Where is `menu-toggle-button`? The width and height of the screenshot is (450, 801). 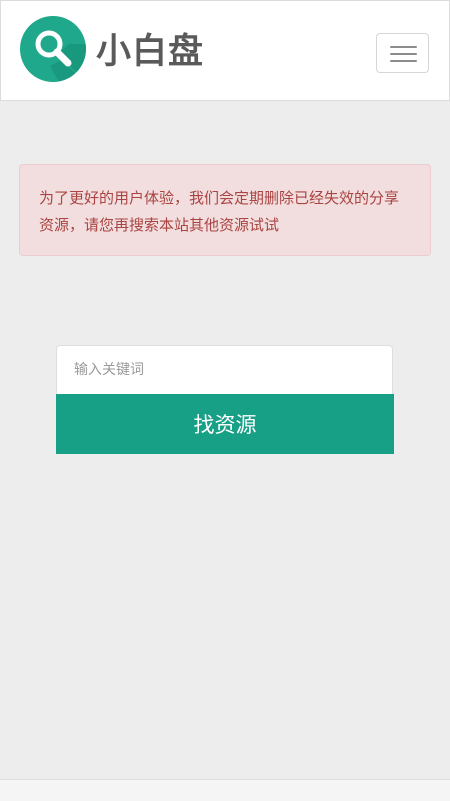
menu-toggle-button is located at coordinates (402, 53).